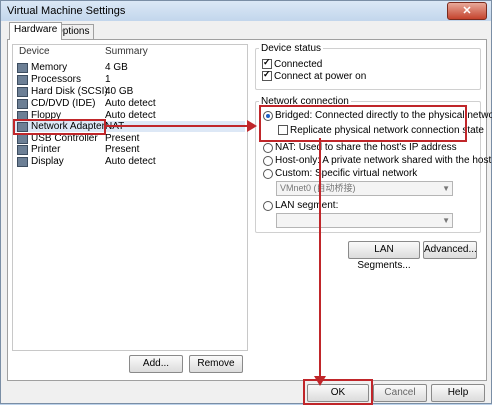 This screenshot has width=492, height=405. What do you see at coordinates (252, 126) in the screenshot?
I see `arrowhead-right` at bounding box center [252, 126].